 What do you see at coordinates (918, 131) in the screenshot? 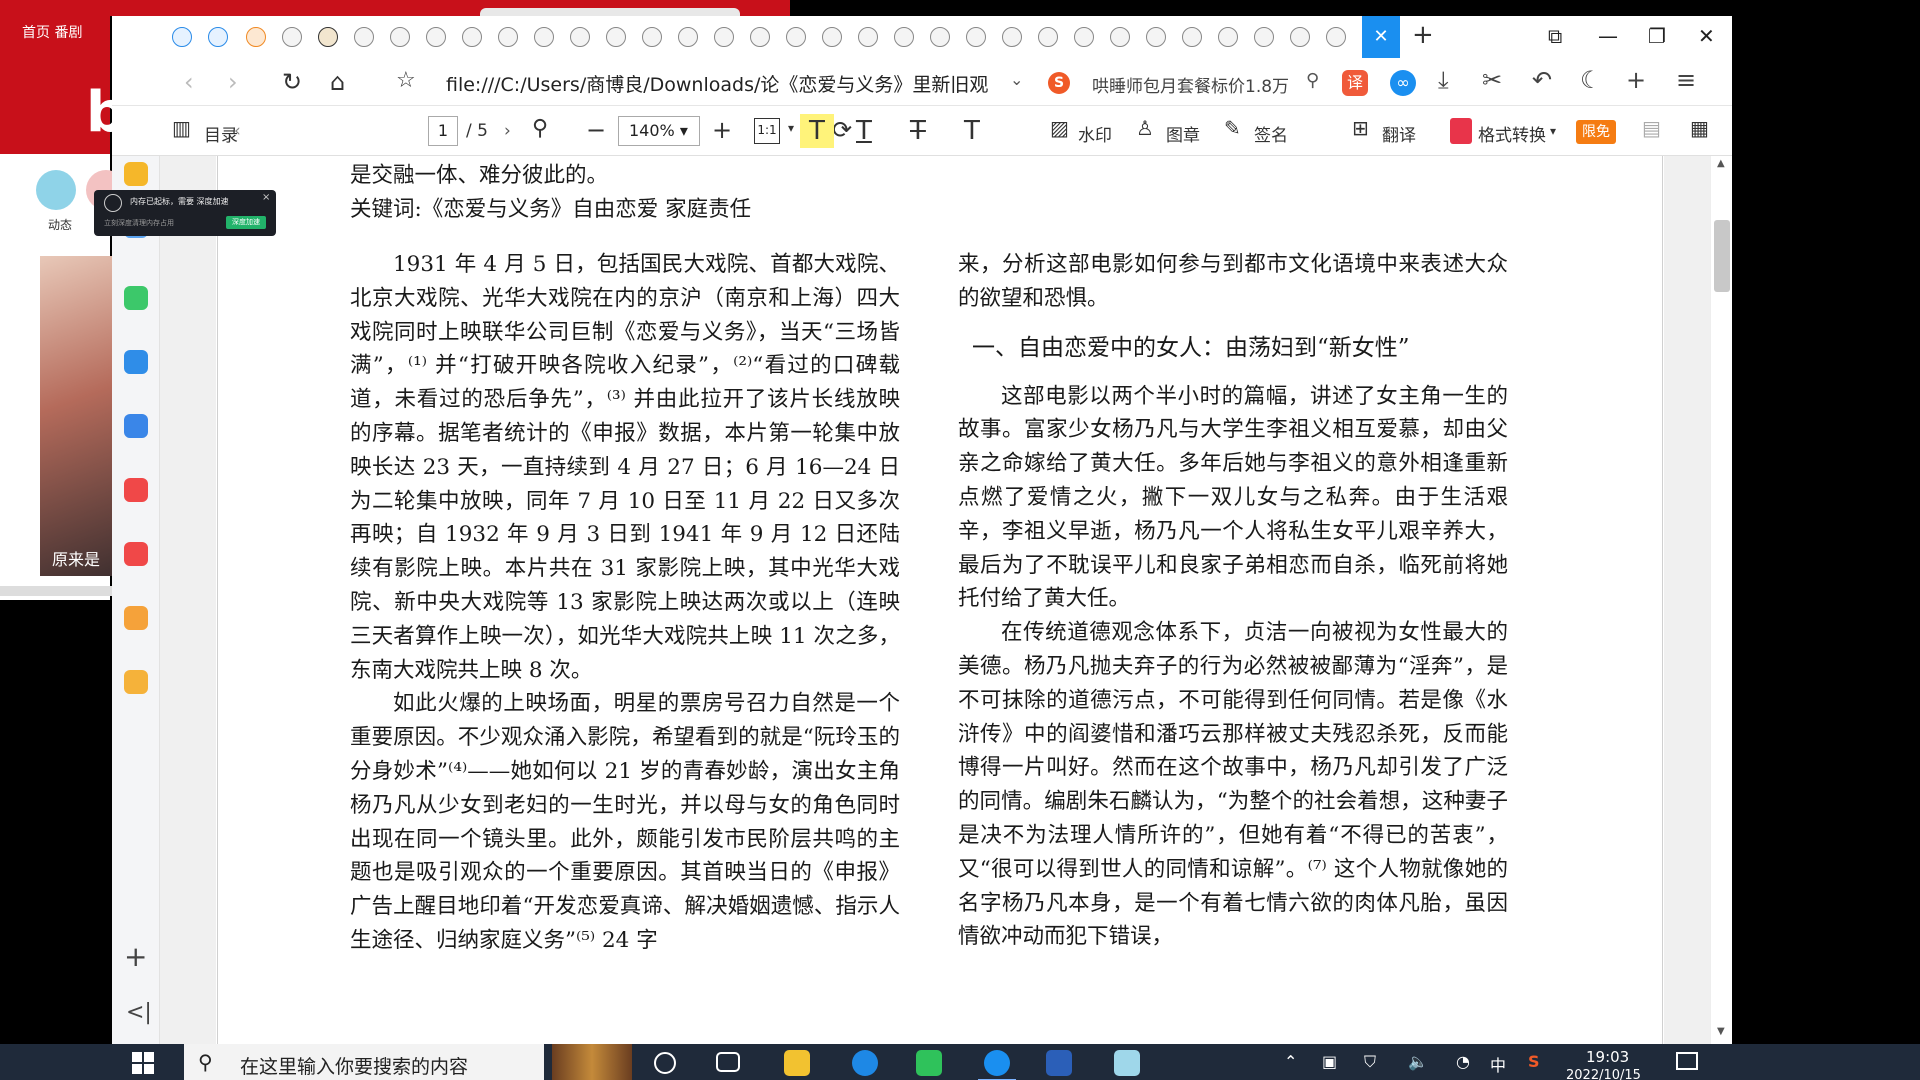
I see `text-strikethrough-icon: T` at bounding box center [918, 131].